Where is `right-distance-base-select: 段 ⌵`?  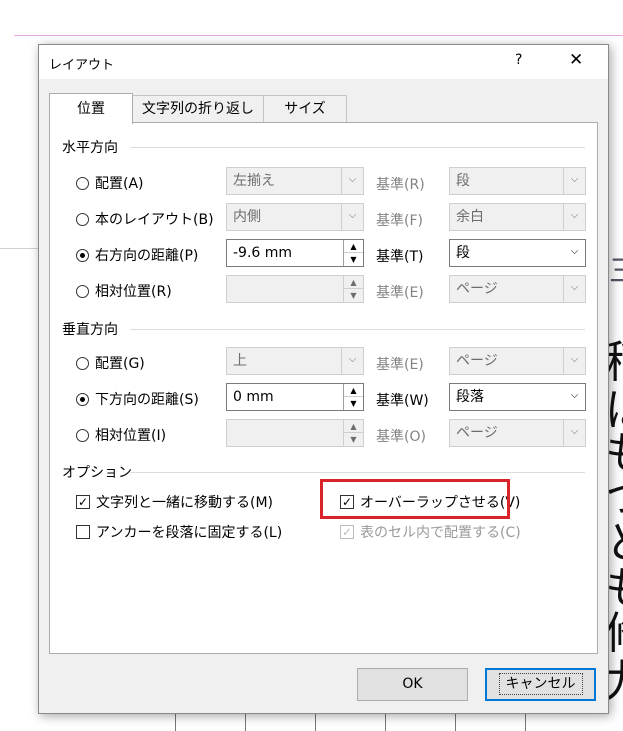 right-distance-base-select: 段 ⌵ is located at coordinates (517, 253).